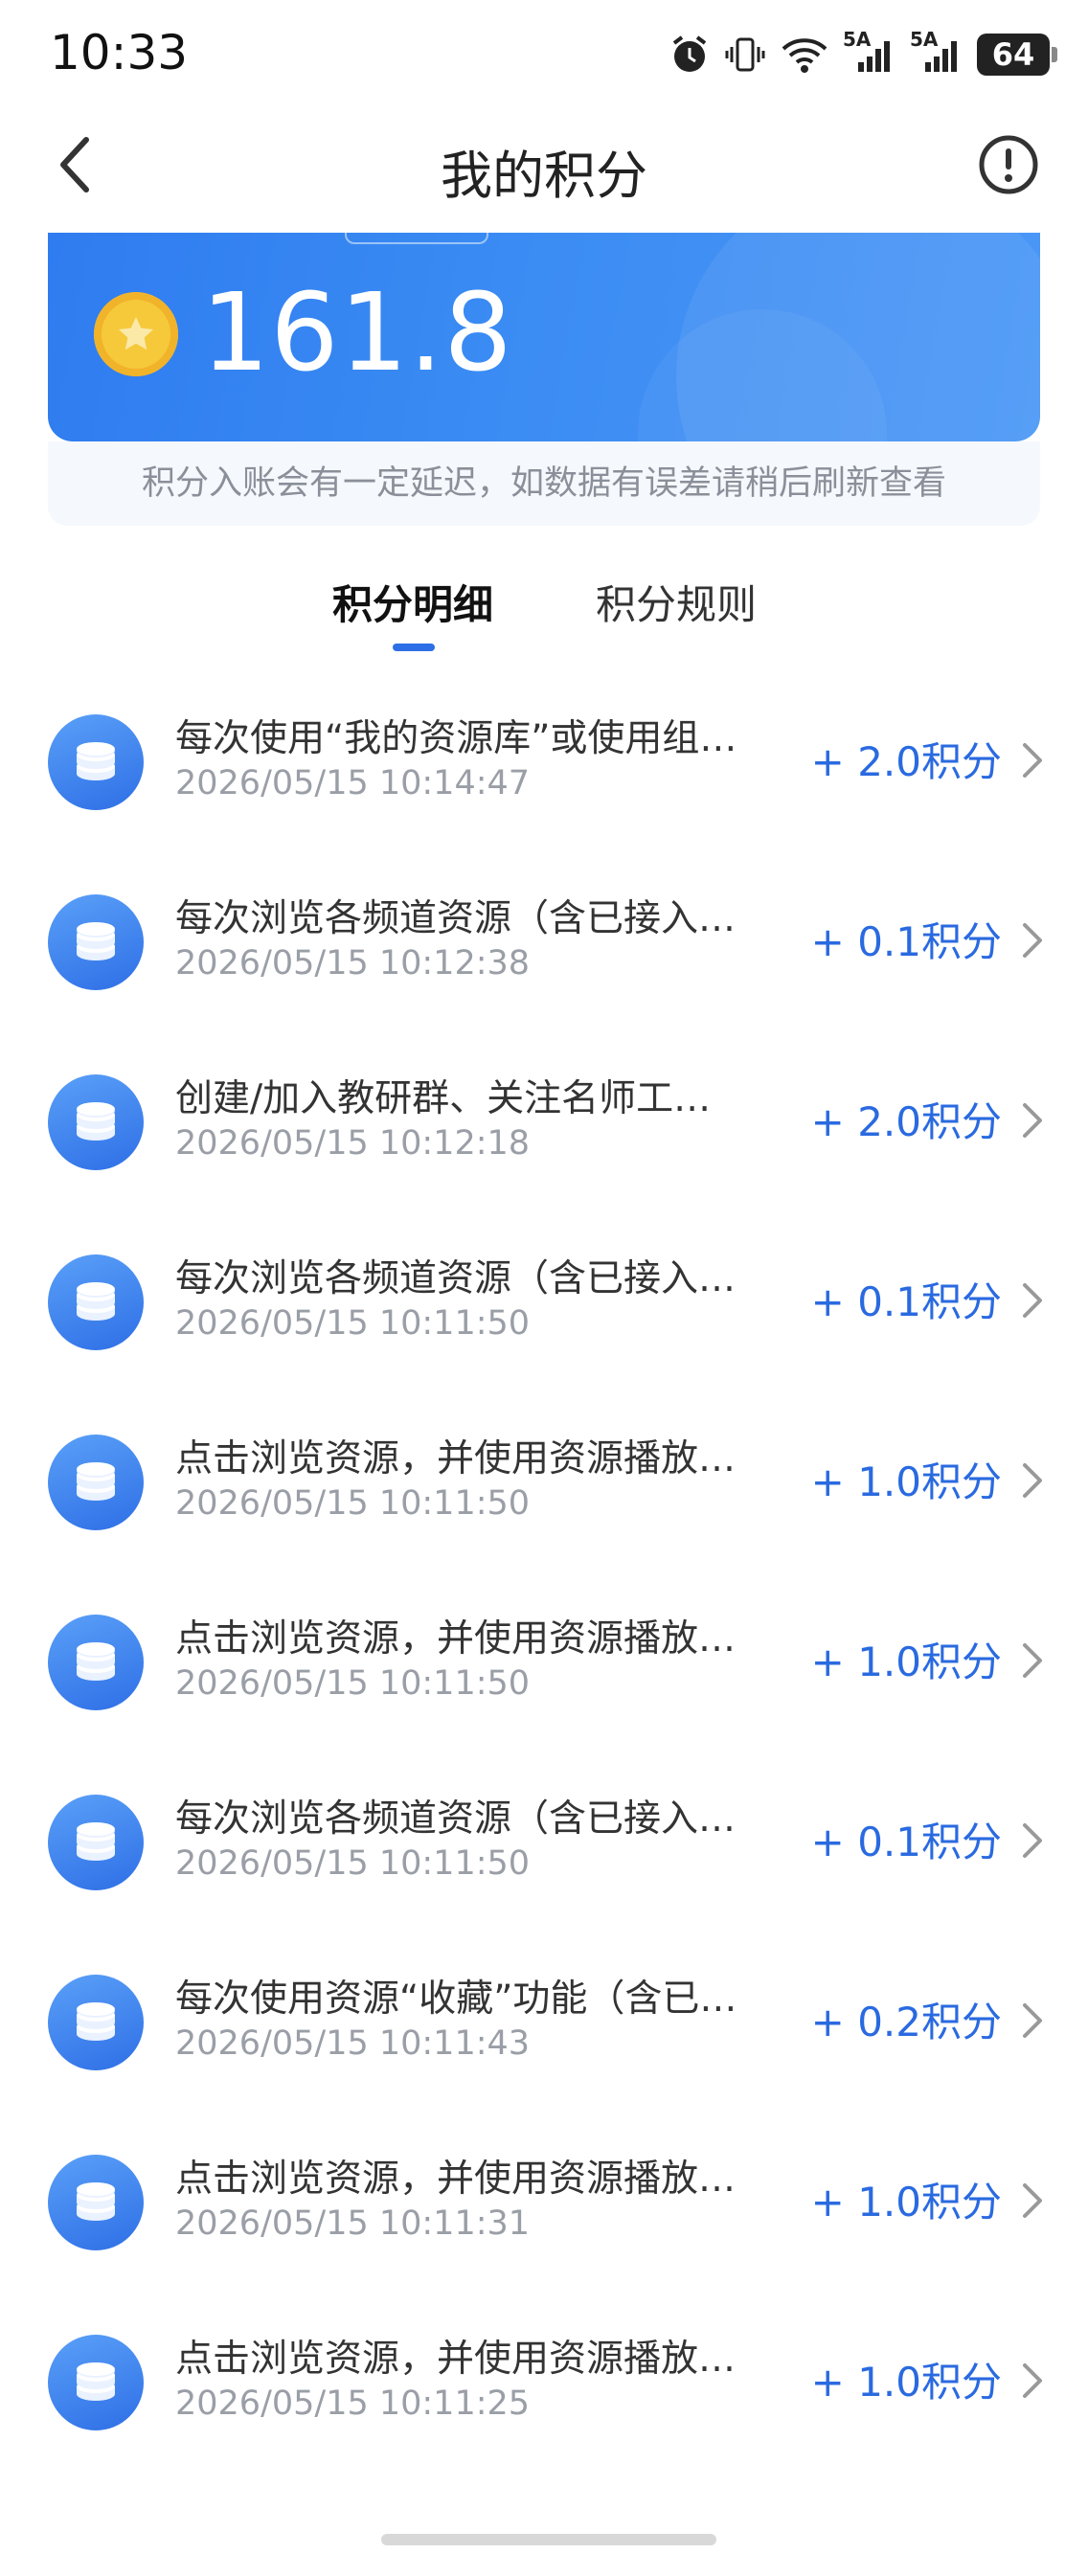 This screenshot has height=2576, width=1088. What do you see at coordinates (353, 1143) in the screenshot?
I see `record-time: 2026/05/15 10:12:18` at bounding box center [353, 1143].